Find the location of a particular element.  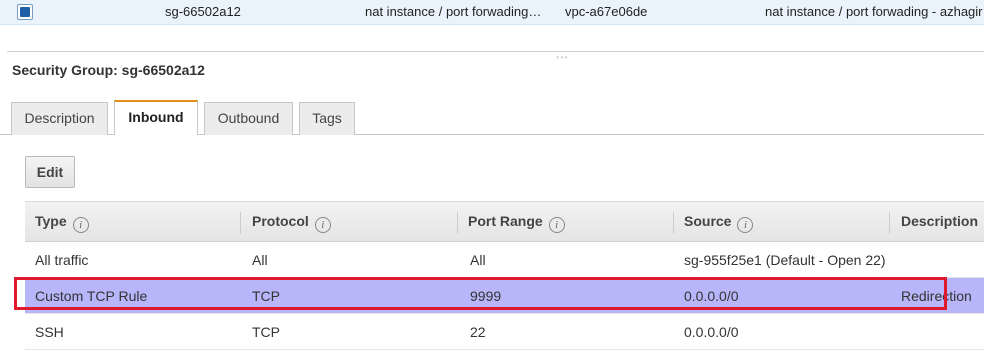

table-row: SSH TCP 22 0.0.0.0/0 is located at coordinates (504, 332).